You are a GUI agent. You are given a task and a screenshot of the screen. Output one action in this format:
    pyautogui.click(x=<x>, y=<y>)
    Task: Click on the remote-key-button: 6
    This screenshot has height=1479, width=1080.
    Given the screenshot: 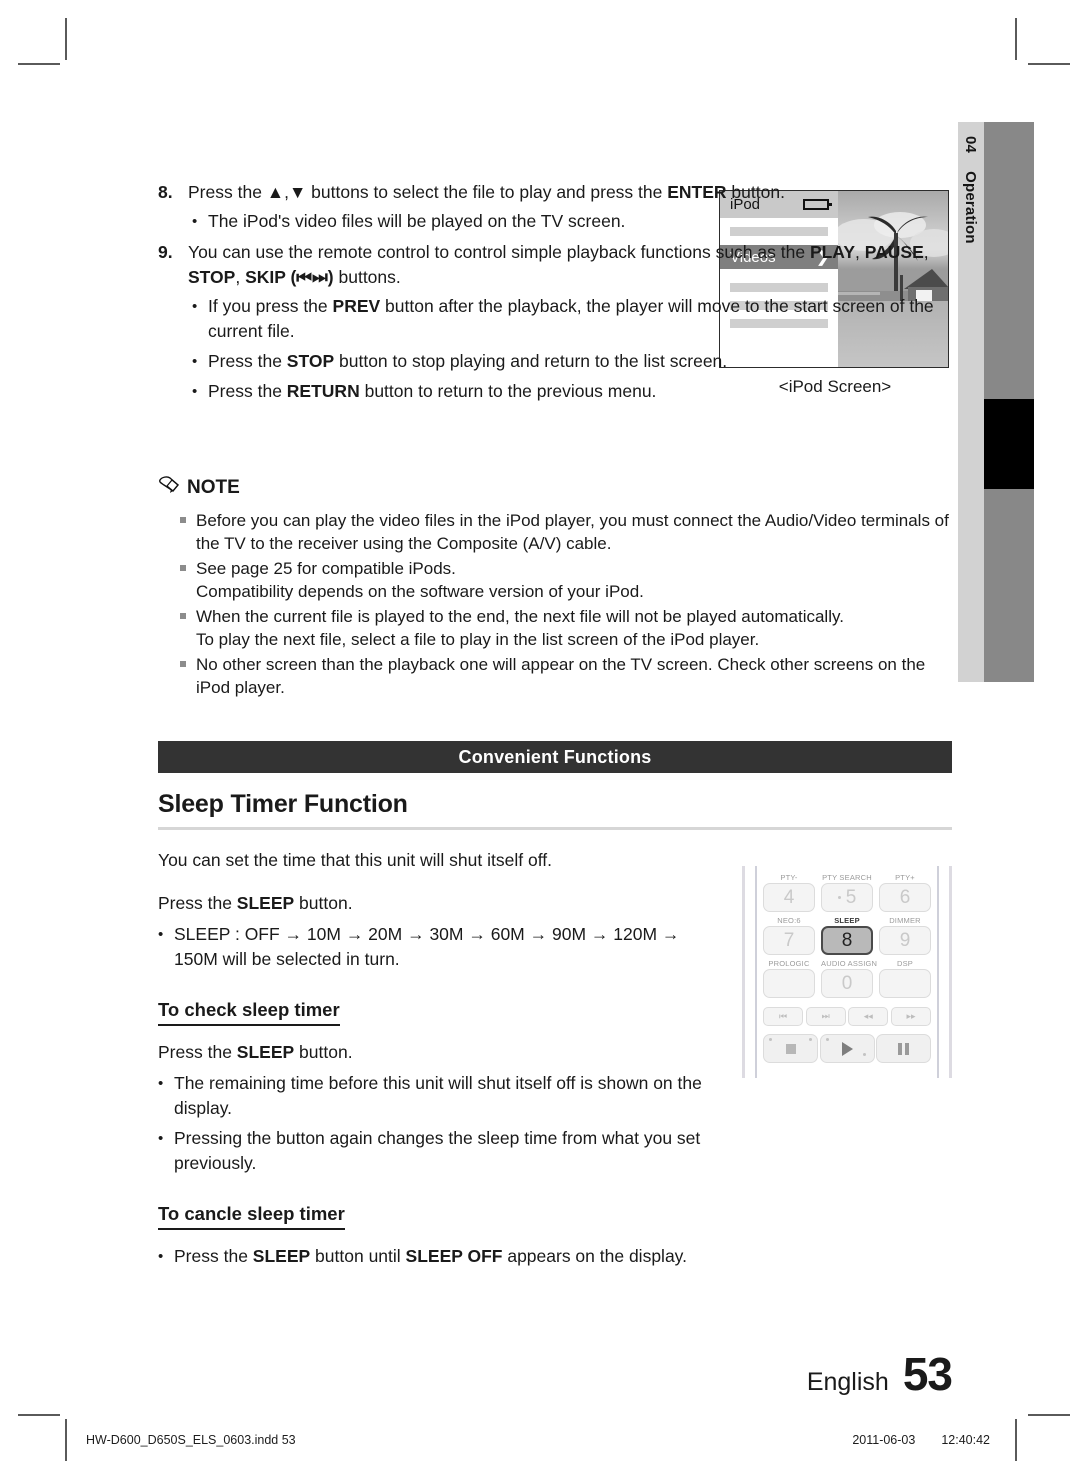 What is the action you would take?
    pyautogui.click(x=905, y=897)
    